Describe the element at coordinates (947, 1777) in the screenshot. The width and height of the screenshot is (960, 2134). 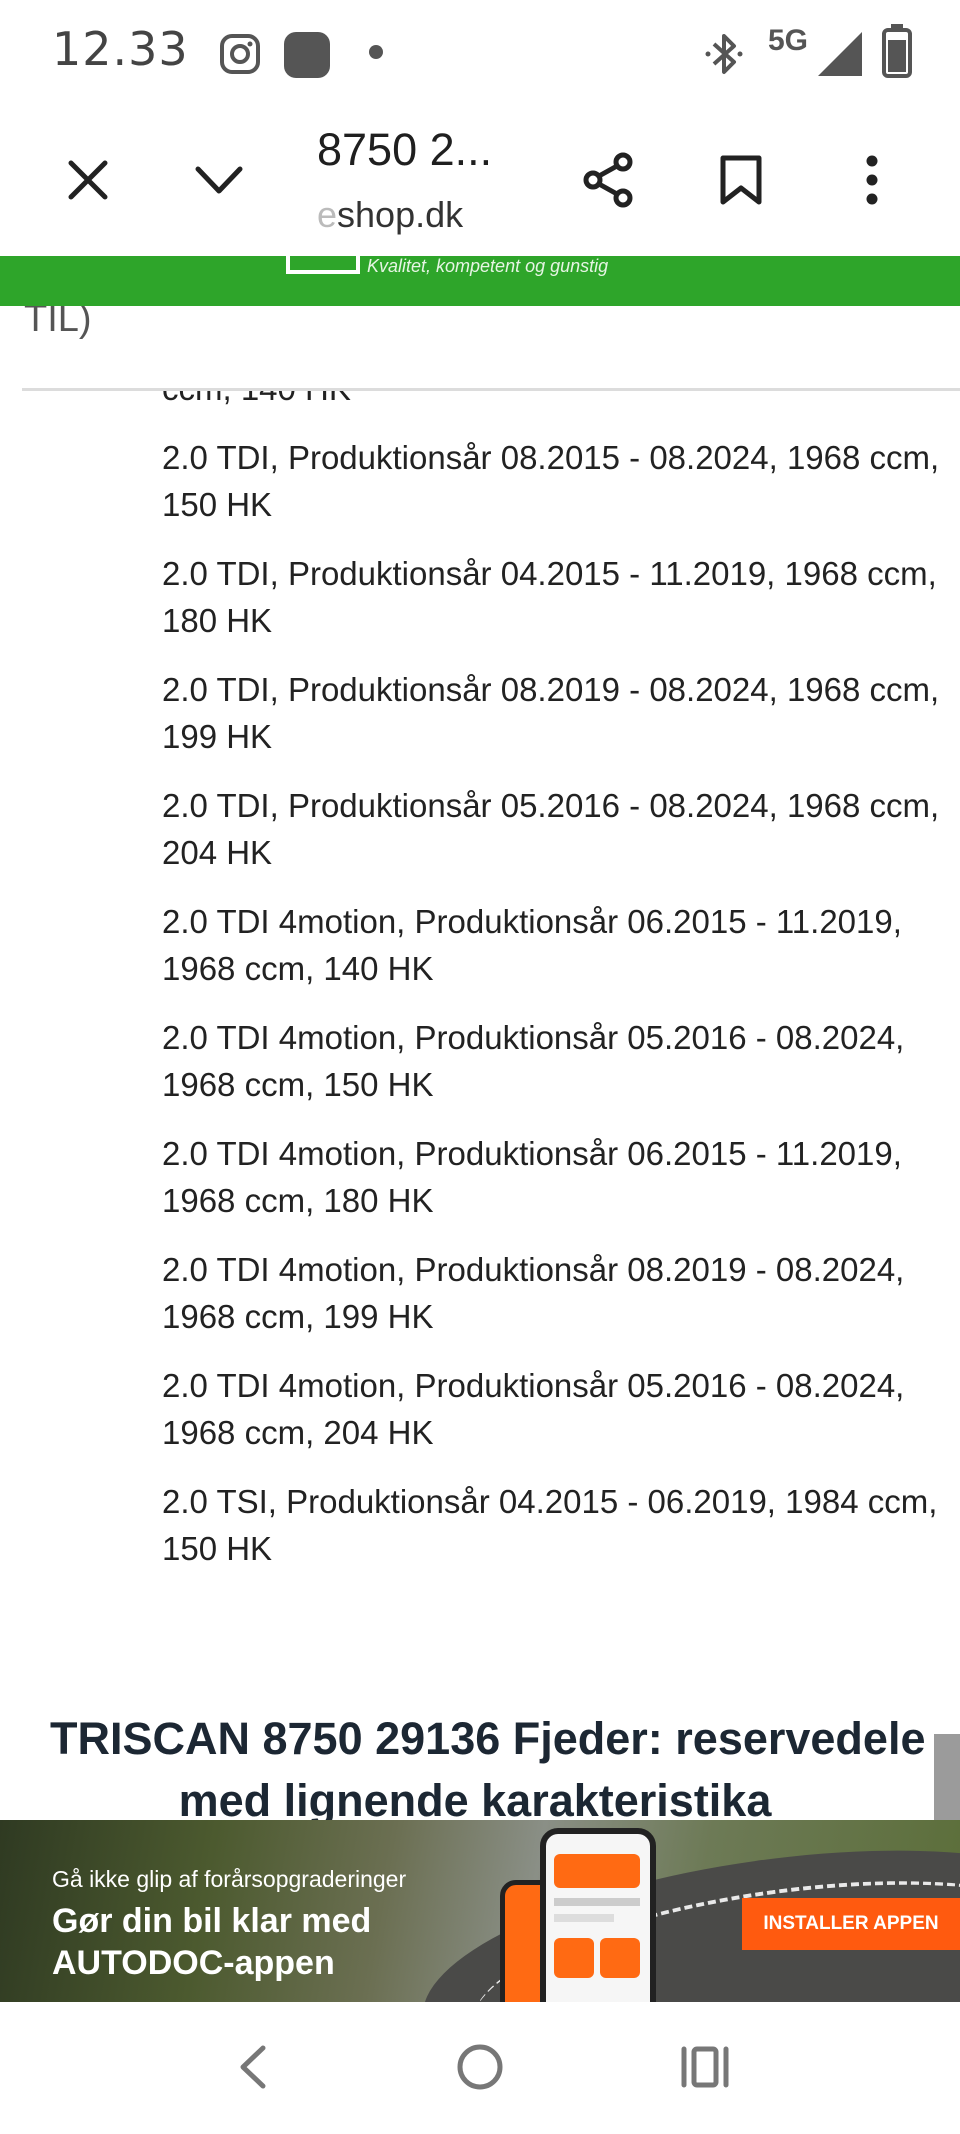
I see `scrollbar-thumb` at that location.